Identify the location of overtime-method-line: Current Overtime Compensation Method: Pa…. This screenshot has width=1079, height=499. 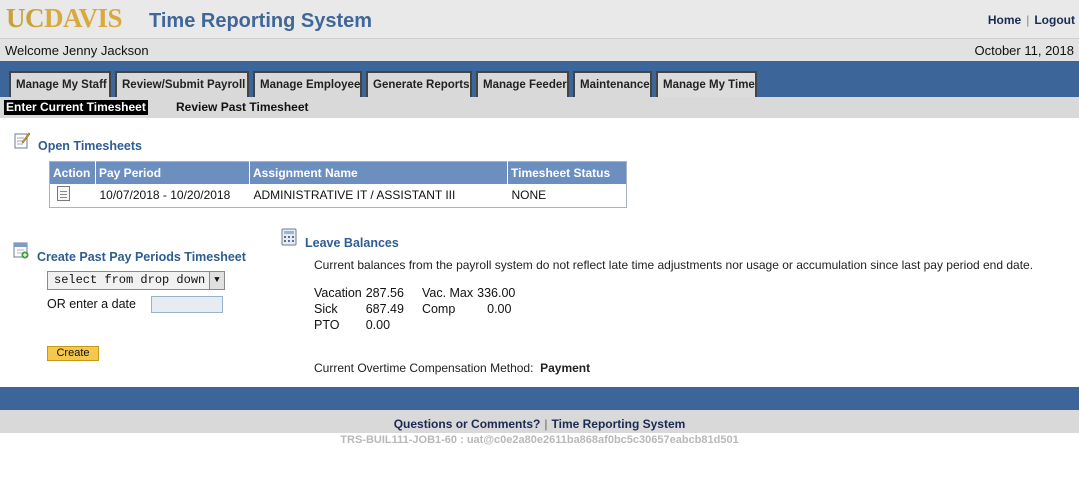
(452, 368).